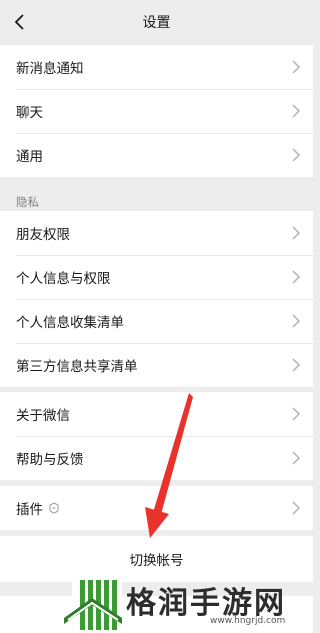  Describe the element at coordinates (77, 367) in the screenshot. I see `settings-item-label: 第三方信息共享清单` at that location.